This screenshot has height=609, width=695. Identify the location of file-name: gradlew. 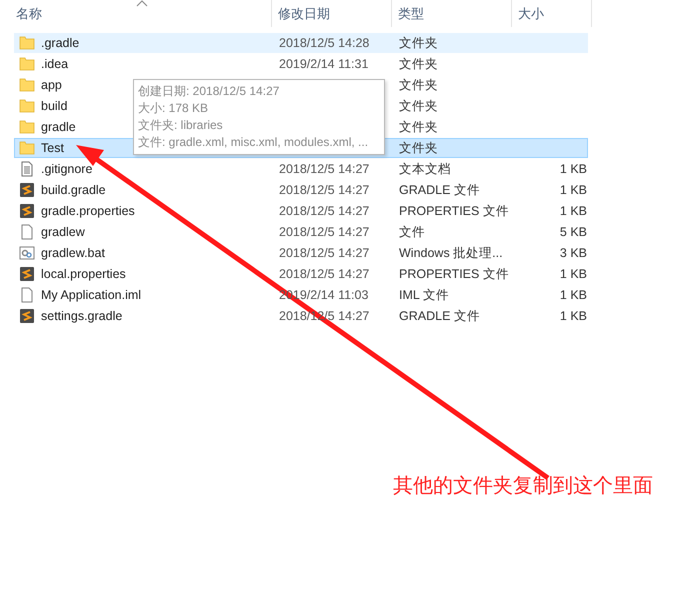
(63, 232).